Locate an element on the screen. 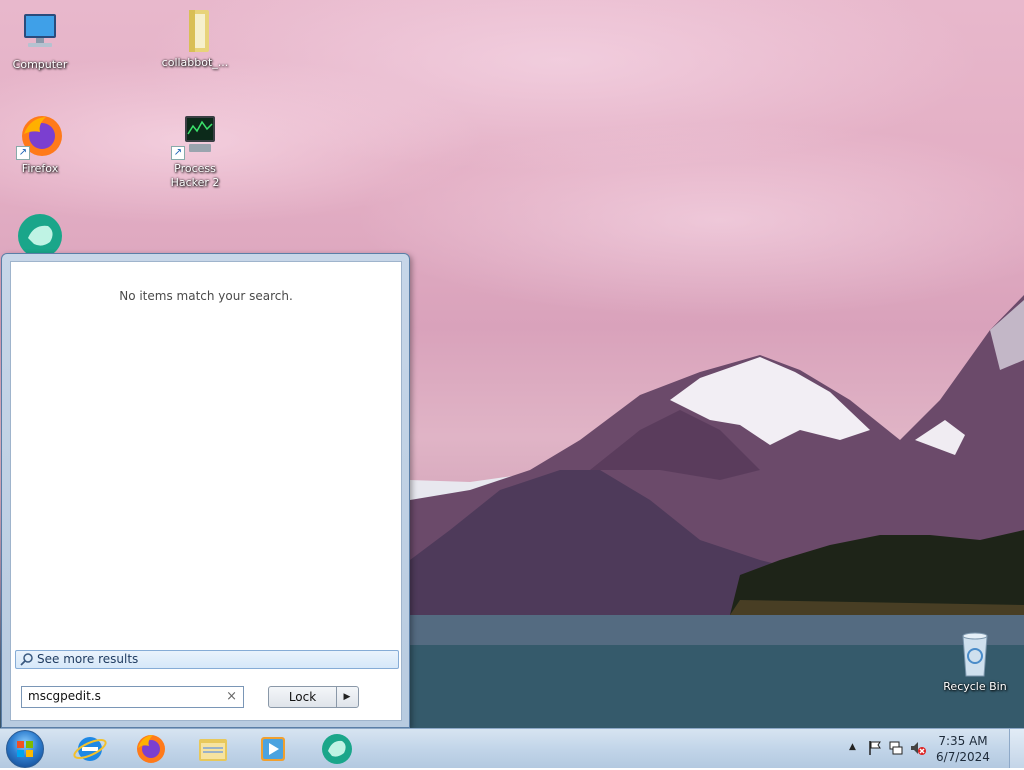 Image resolution: width=1024 pixels, height=770 pixels. no-results-message: No items match your search. is located at coordinates (206, 296).